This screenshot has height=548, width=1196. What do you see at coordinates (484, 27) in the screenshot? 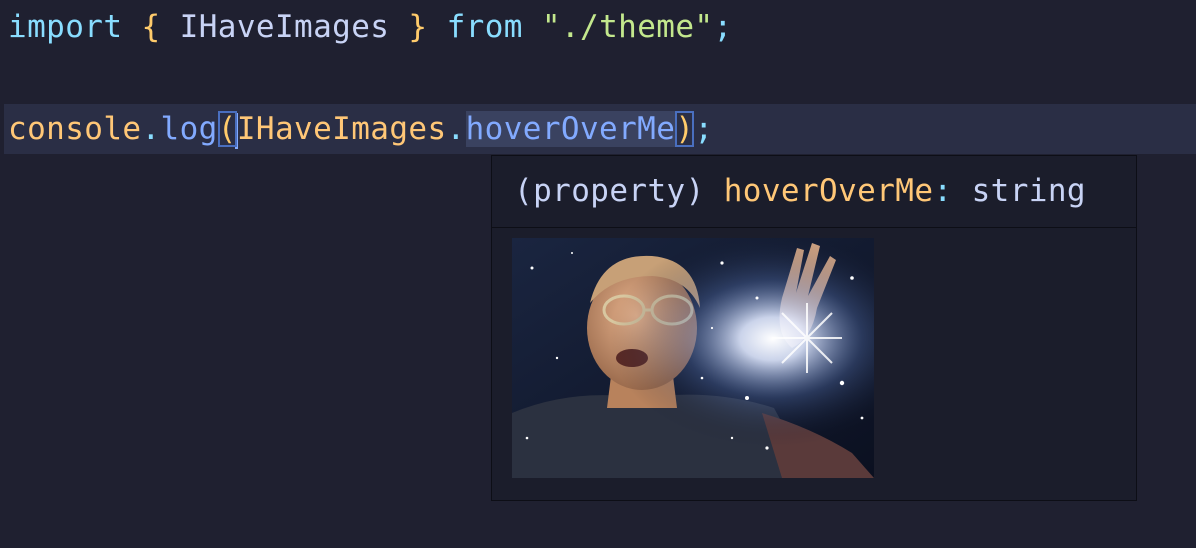
I see `keyword-from: from` at bounding box center [484, 27].